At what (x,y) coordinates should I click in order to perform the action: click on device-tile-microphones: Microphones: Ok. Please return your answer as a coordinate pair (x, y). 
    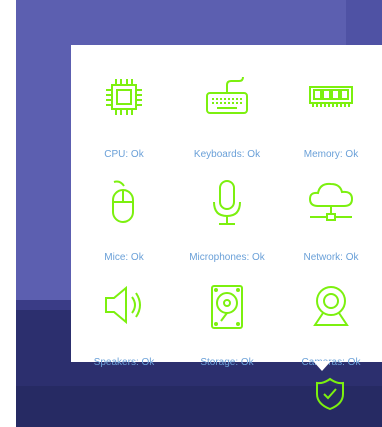
    Looking at the image, I should click on (227, 218).